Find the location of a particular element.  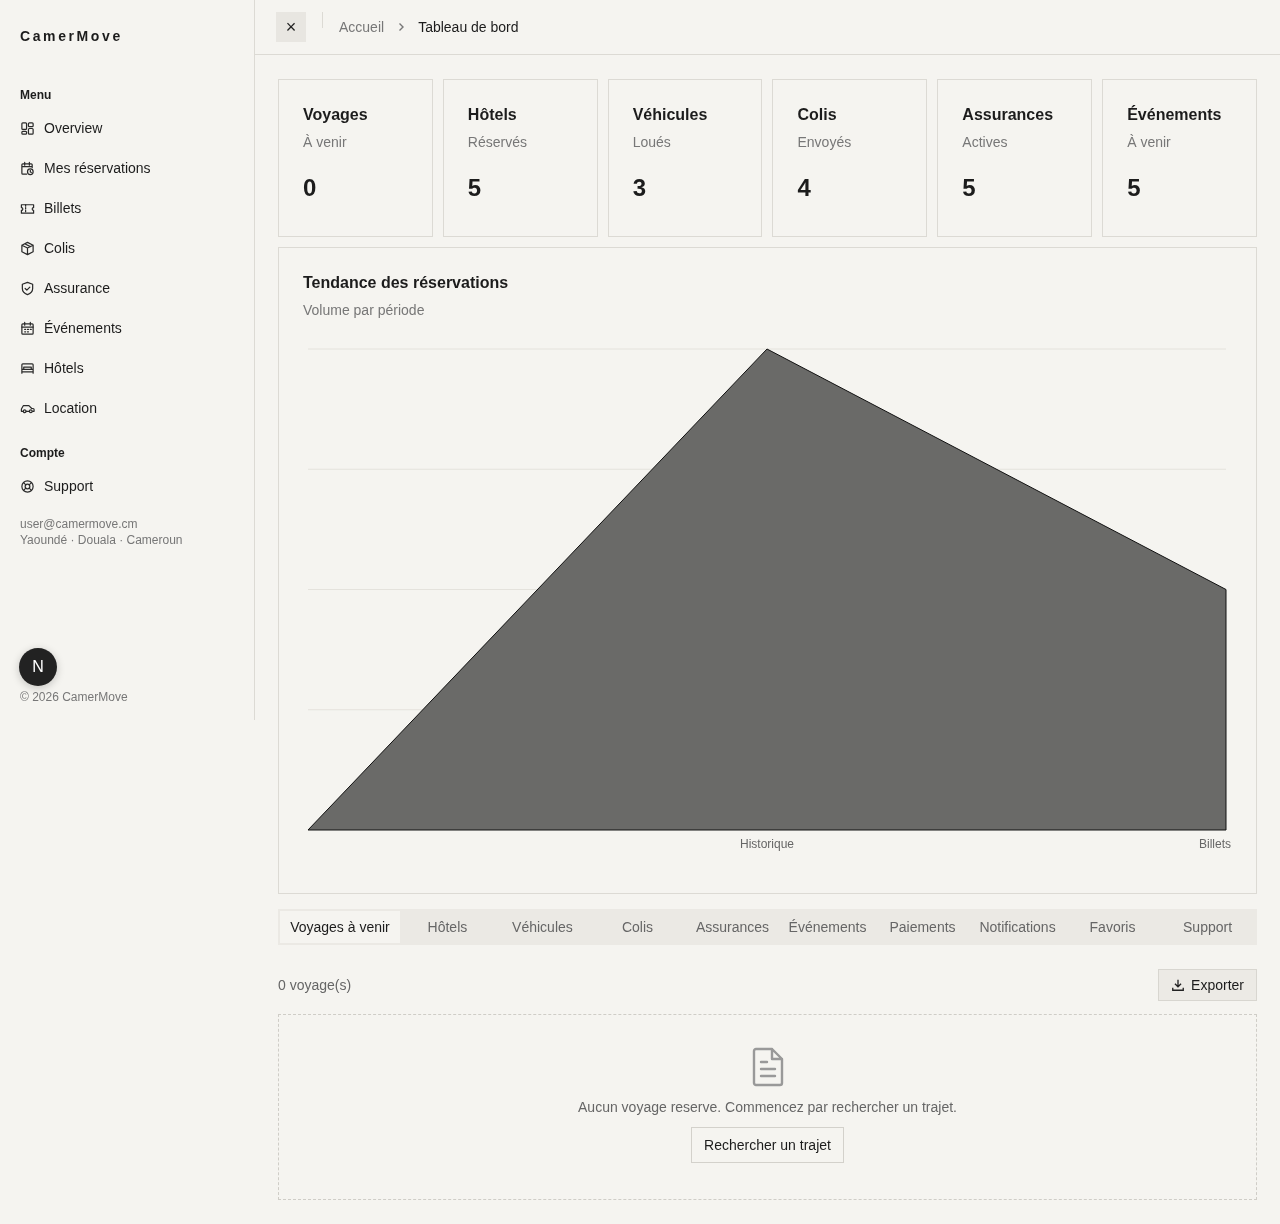

document-icon is located at coordinates (767, 1067).